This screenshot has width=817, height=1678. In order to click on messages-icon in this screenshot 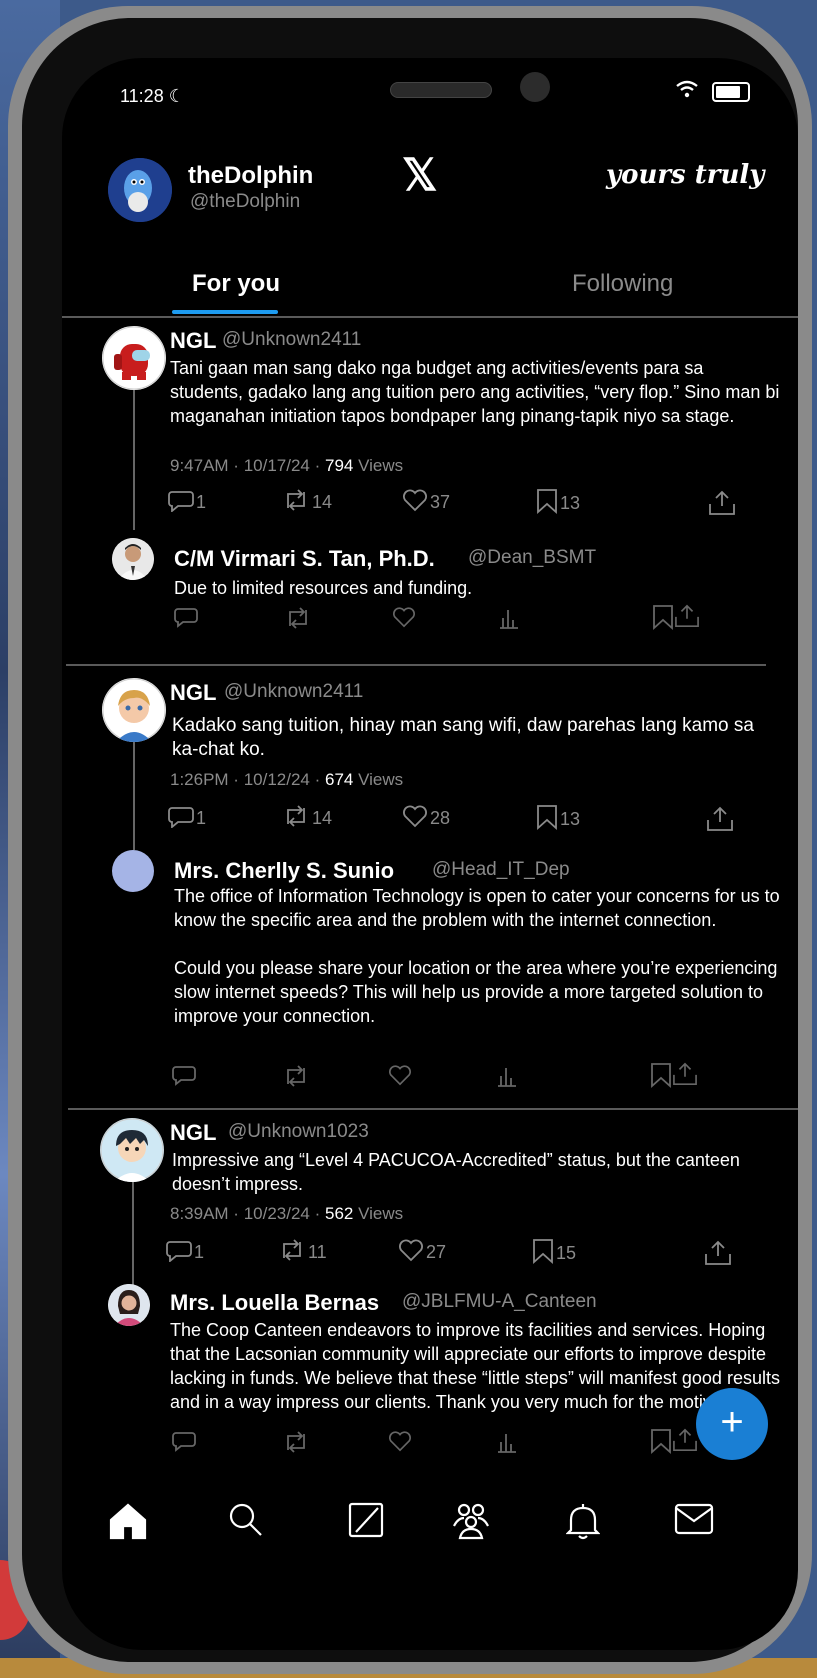, I will do `click(694, 1521)`.